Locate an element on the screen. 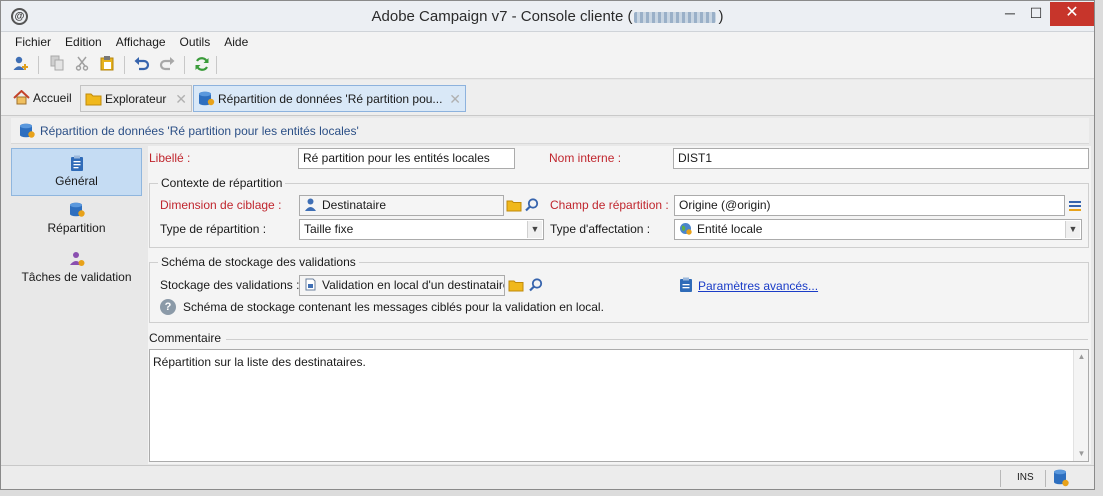 The height and width of the screenshot is (496, 1103). paste-icon is located at coordinates (107, 65).